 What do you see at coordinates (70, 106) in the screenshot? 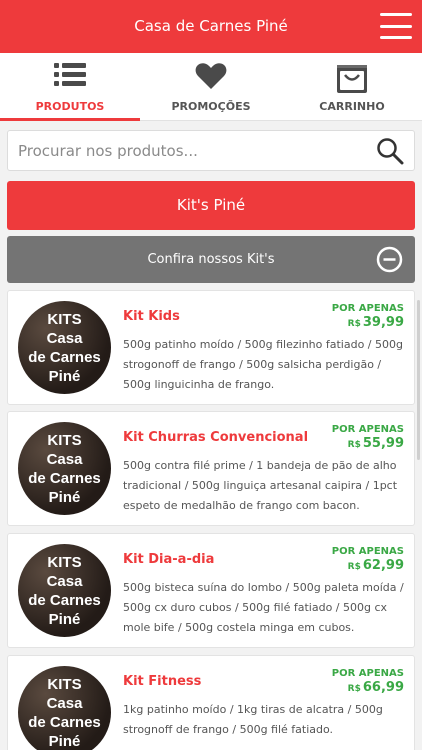
I see `tab-produtos-label: PRODUTOS` at bounding box center [70, 106].